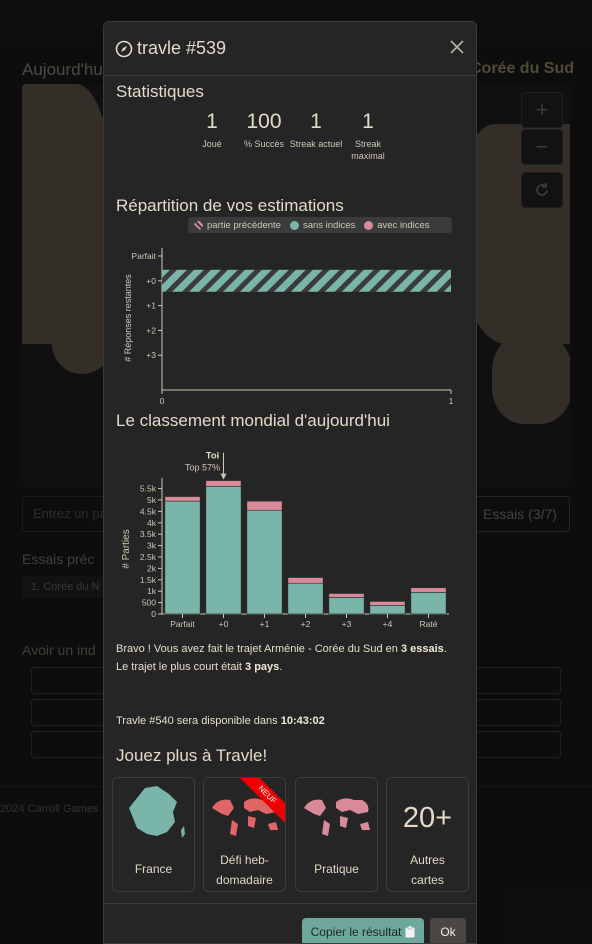  What do you see at coordinates (212, 144) in the screenshot?
I see `stat-label: Joué` at bounding box center [212, 144].